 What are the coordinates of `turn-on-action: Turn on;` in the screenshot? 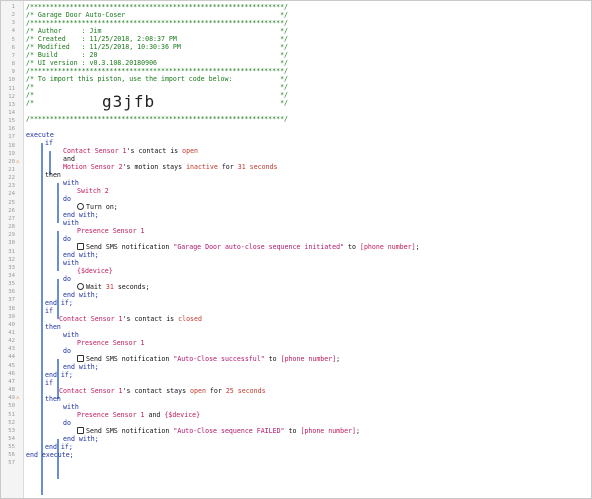 It's located at (97, 207).